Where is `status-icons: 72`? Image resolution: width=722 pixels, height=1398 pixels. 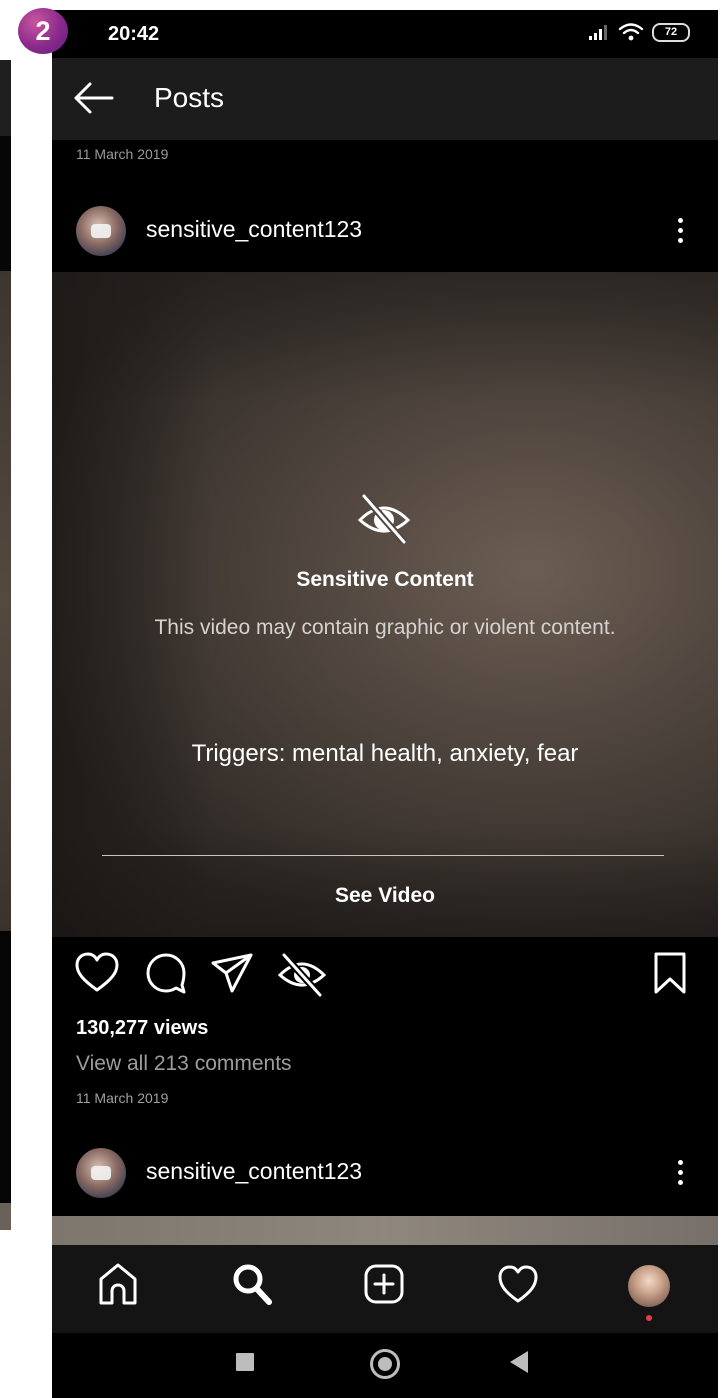
status-icons: 72 is located at coordinates (639, 32).